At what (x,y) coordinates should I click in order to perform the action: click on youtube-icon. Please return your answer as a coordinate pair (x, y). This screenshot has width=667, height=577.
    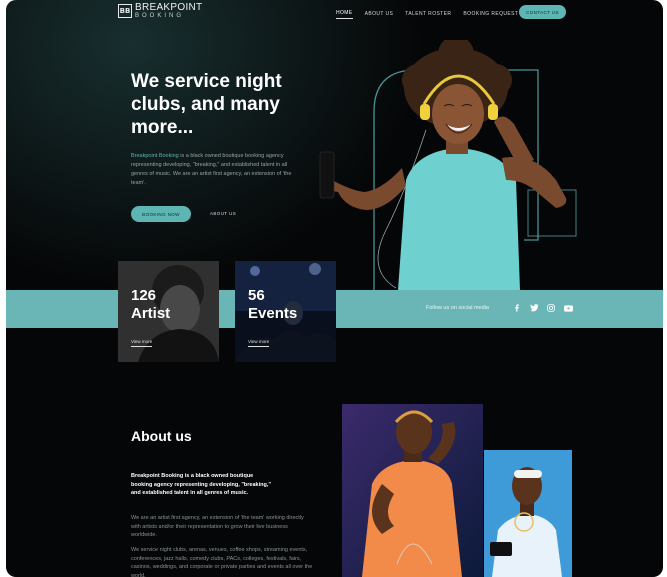
    Looking at the image, I should click on (568, 308).